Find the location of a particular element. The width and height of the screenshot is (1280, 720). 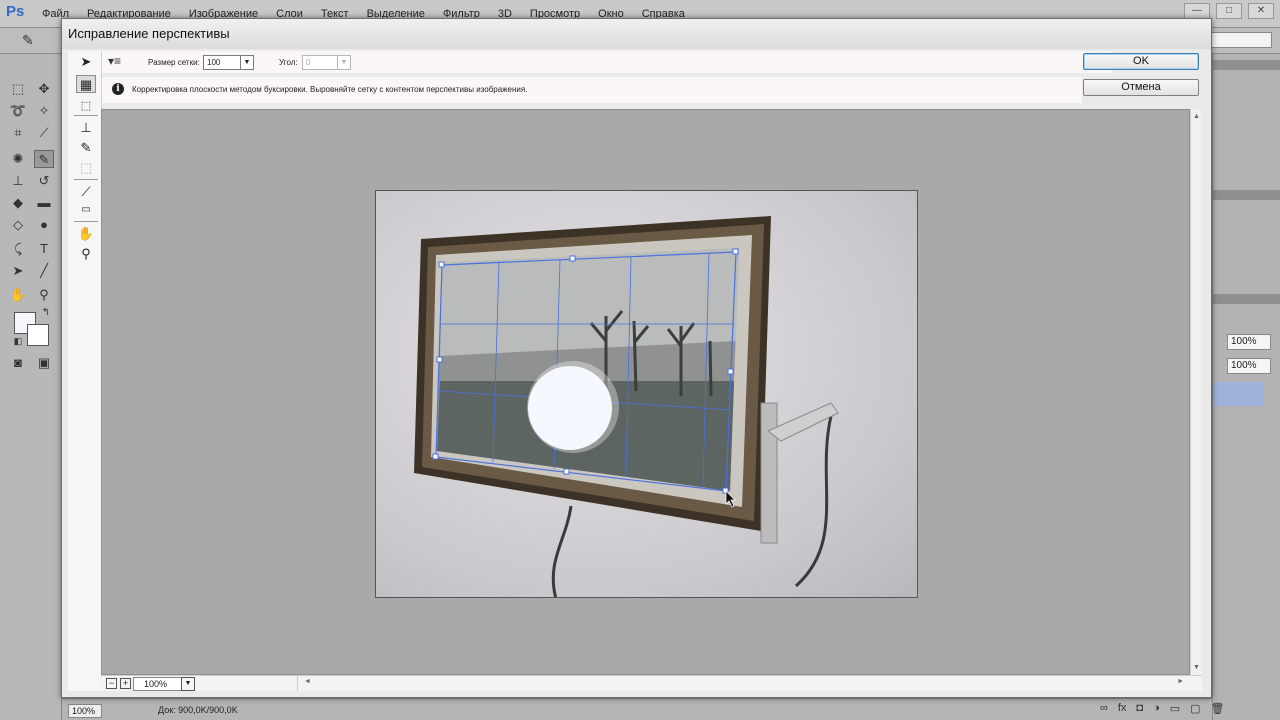

dialog-toolbar: ➤ ▦ ⬚ ⊥ ✎ ⬚ ⟋ ▭ ✋ ⚲ is located at coordinates (85, 371).